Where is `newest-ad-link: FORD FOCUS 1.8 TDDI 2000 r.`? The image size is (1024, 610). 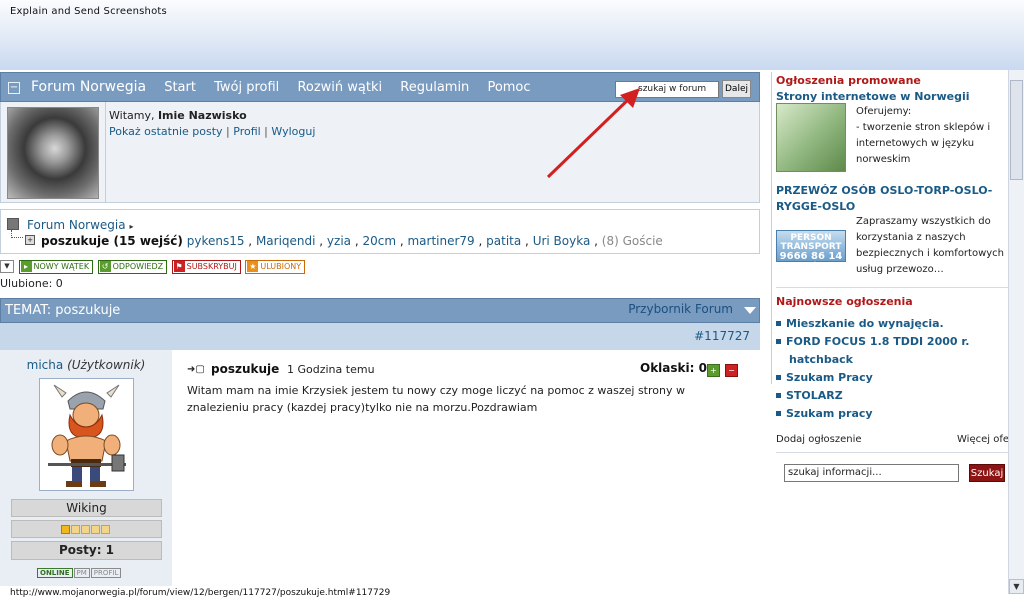 newest-ad-link: FORD FOCUS 1.8 TDDI 2000 r. is located at coordinates (872, 341).